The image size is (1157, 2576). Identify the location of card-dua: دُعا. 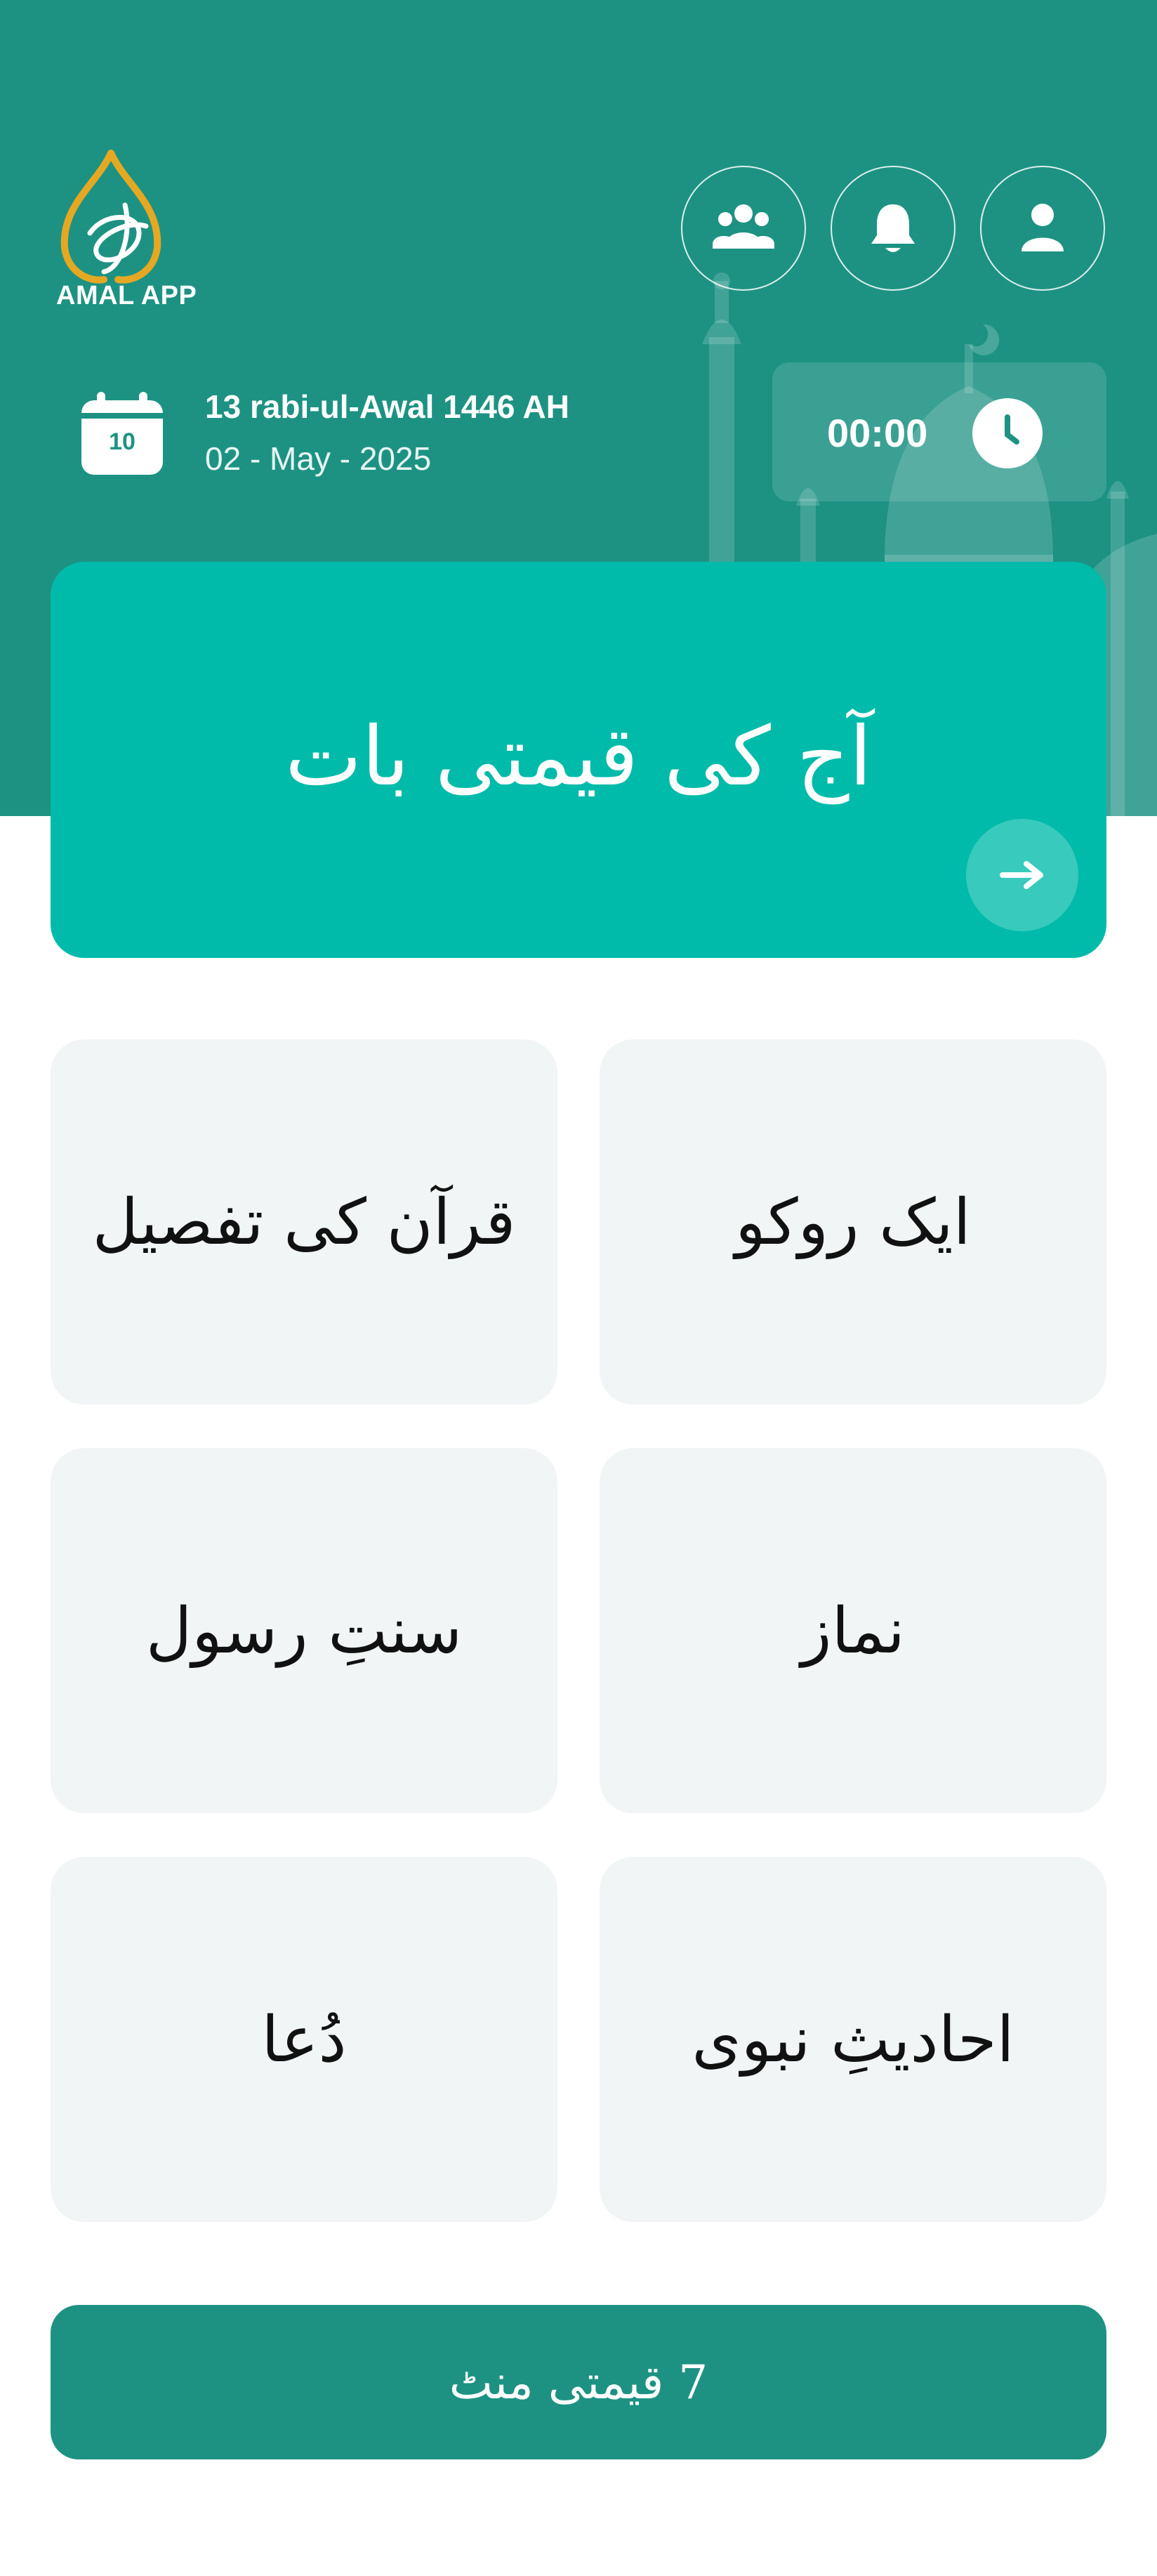
(304, 2040).